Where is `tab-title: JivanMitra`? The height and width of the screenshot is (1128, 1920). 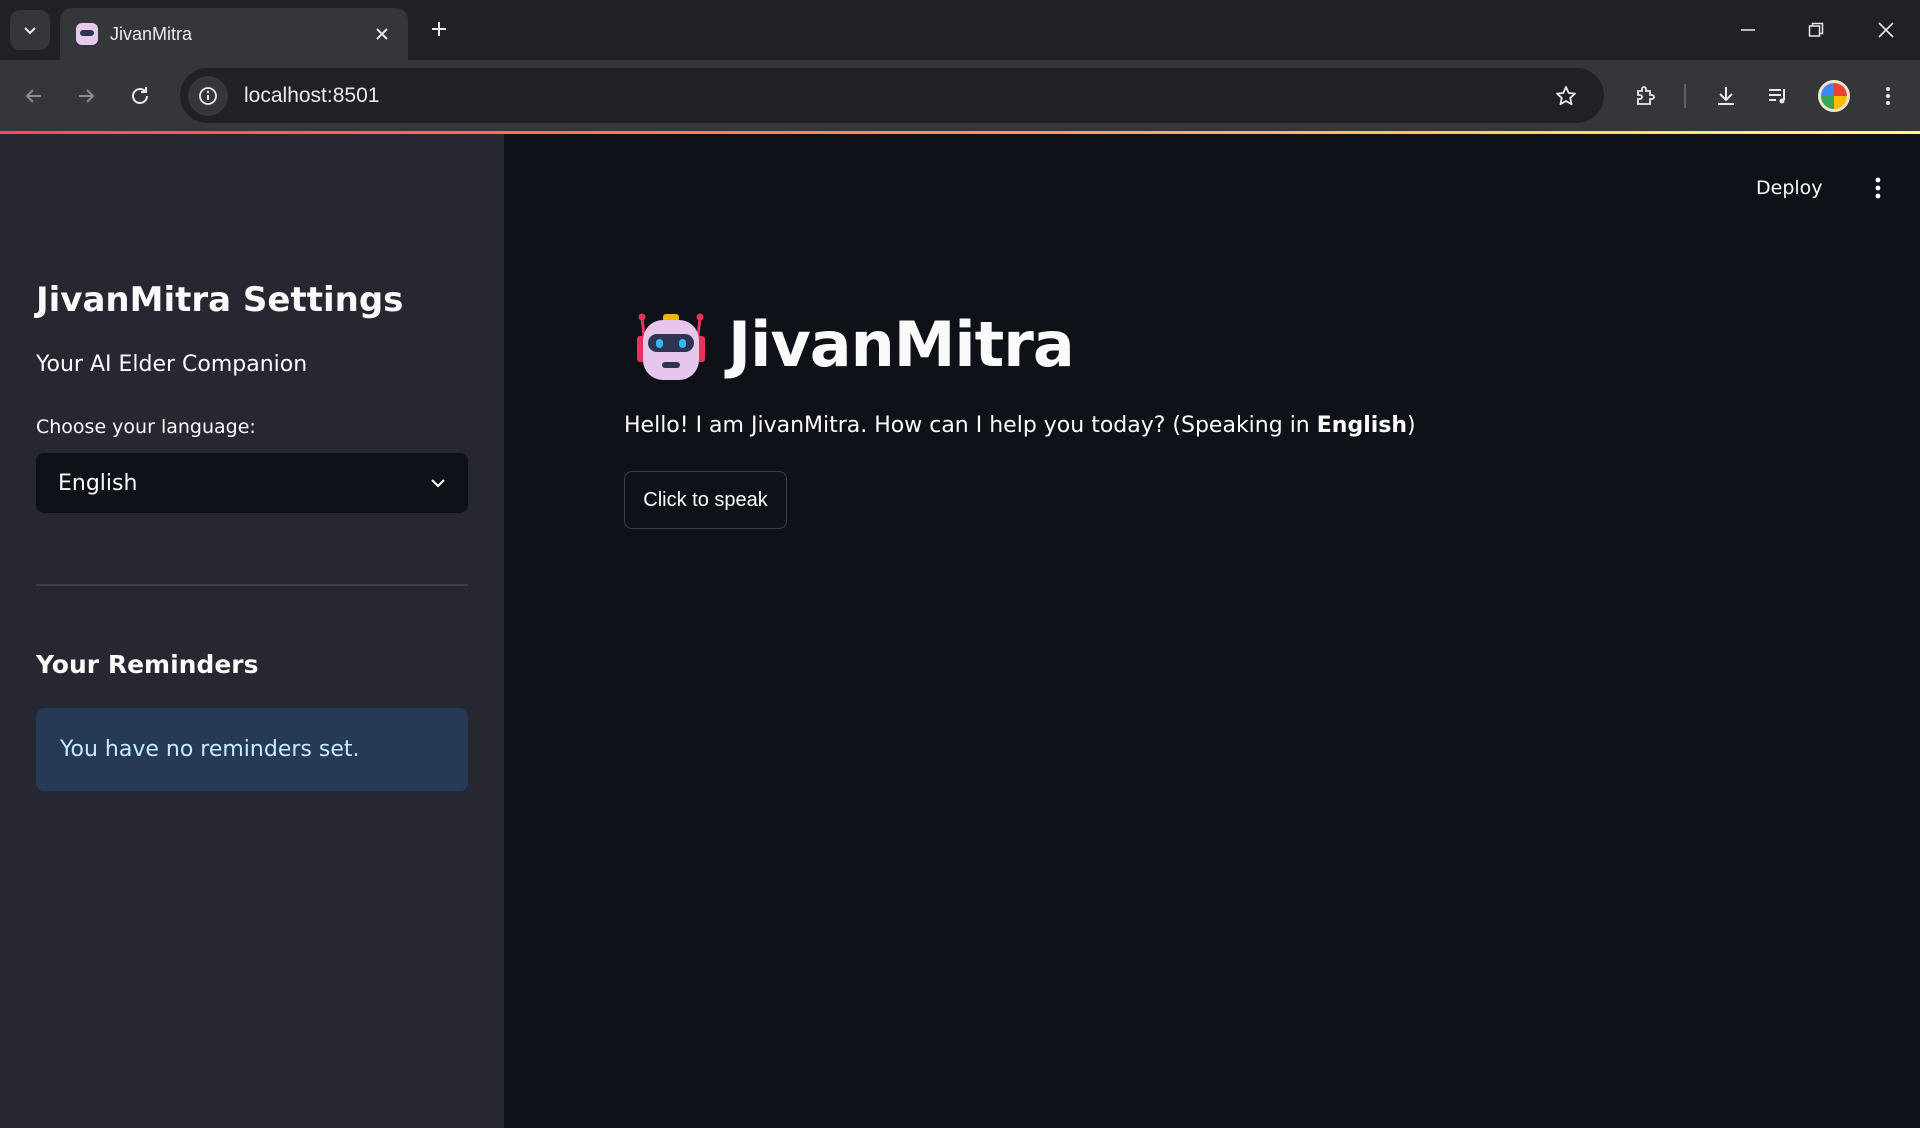 tab-title: JivanMitra is located at coordinates (151, 33).